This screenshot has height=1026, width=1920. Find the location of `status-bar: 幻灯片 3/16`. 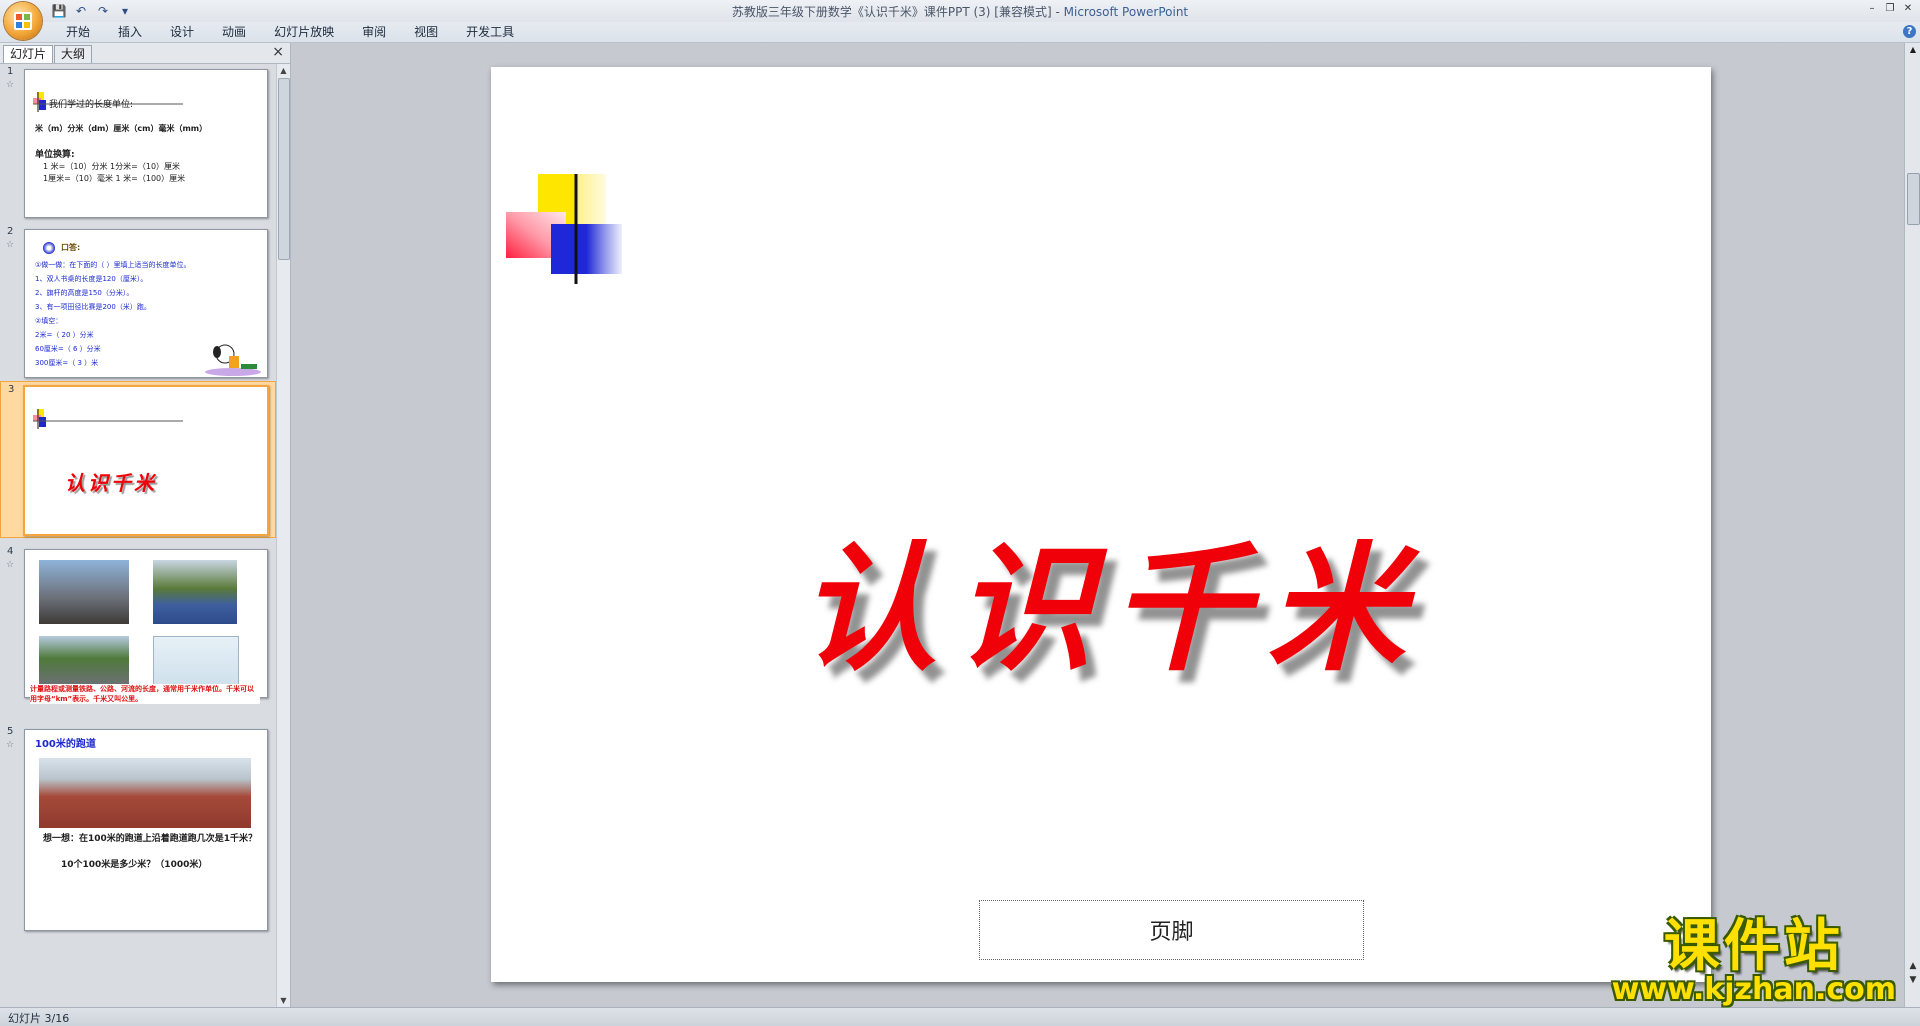

status-bar: 幻灯片 3/16 is located at coordinates (960, 1016).